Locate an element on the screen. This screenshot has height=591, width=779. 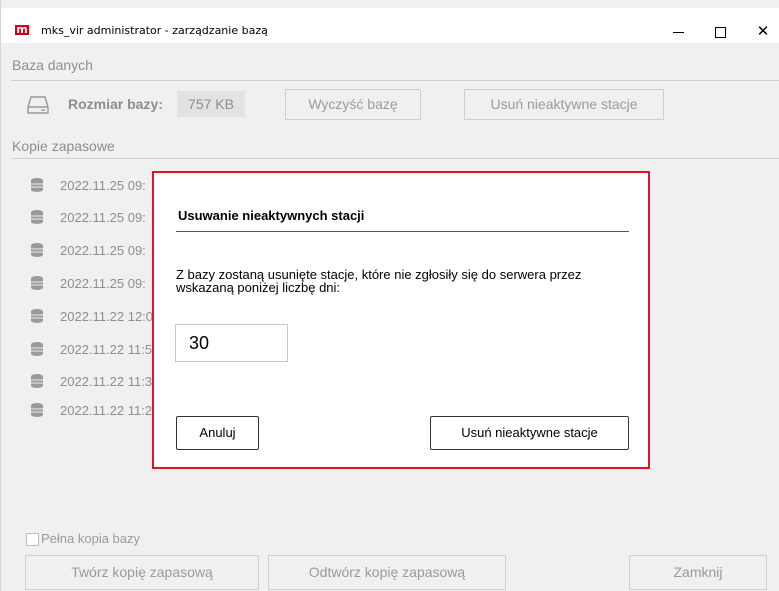
dialog-title: Usuwanie nieaktywnych stacji is located at coordinates (271, 215).